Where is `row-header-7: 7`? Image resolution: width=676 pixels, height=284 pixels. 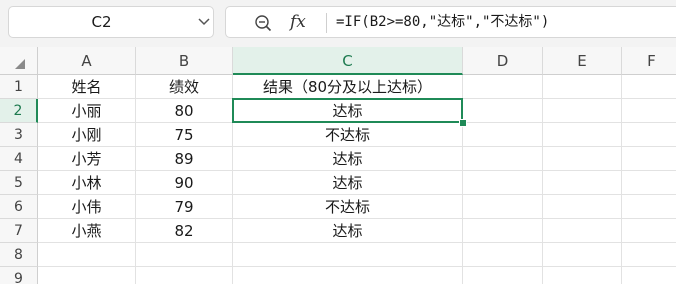 row-header-7: 7 is located at coordinates (19, 231).